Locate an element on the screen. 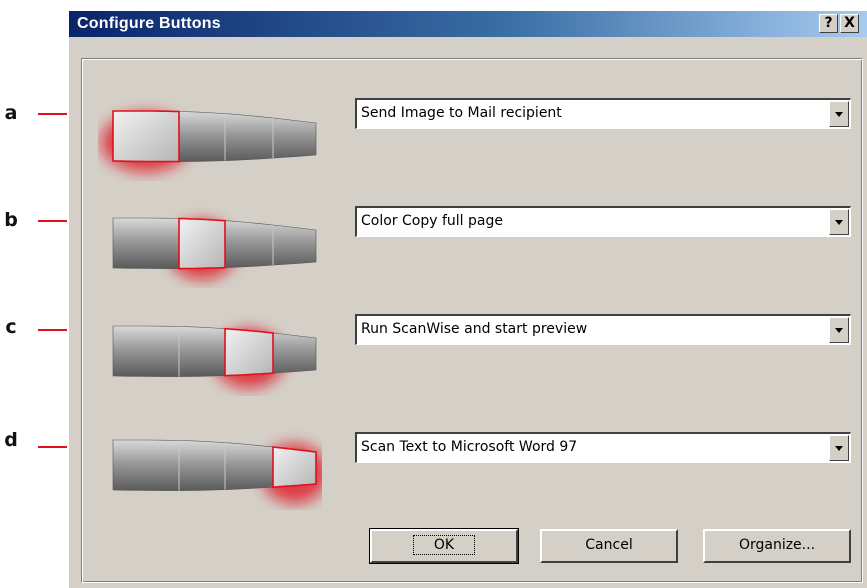  action-select-a: Send Image to Mail recipient is located at coordinates (603, 113).